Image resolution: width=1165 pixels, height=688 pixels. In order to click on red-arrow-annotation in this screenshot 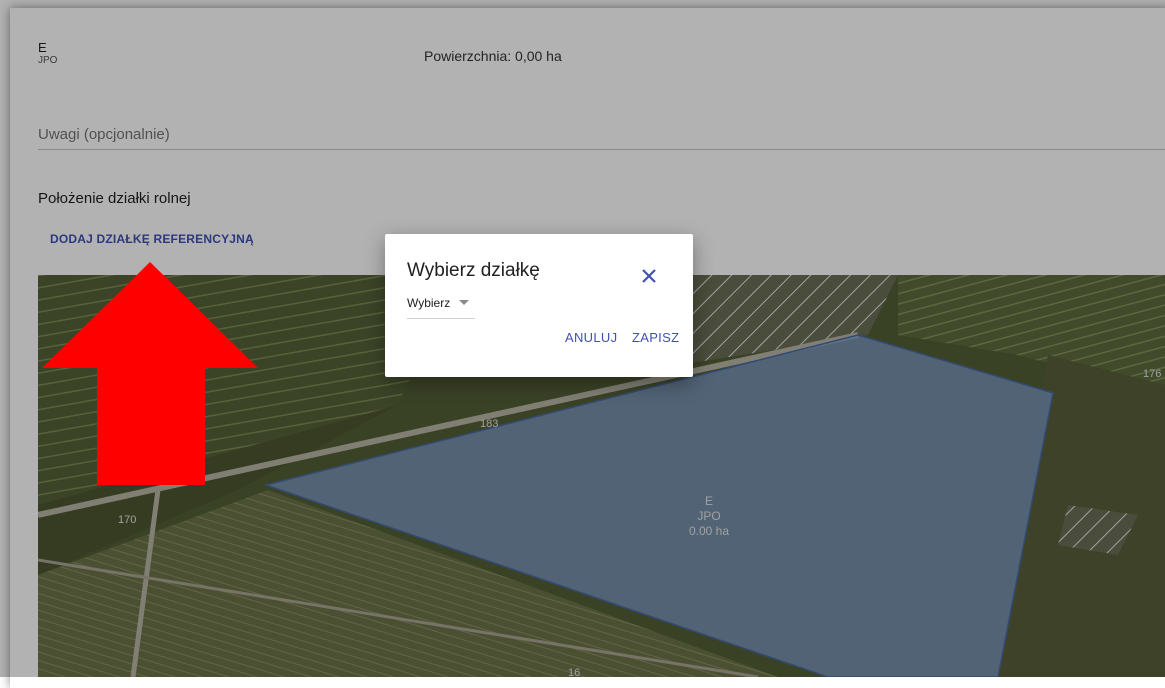, I will do `click(150, 373)`.